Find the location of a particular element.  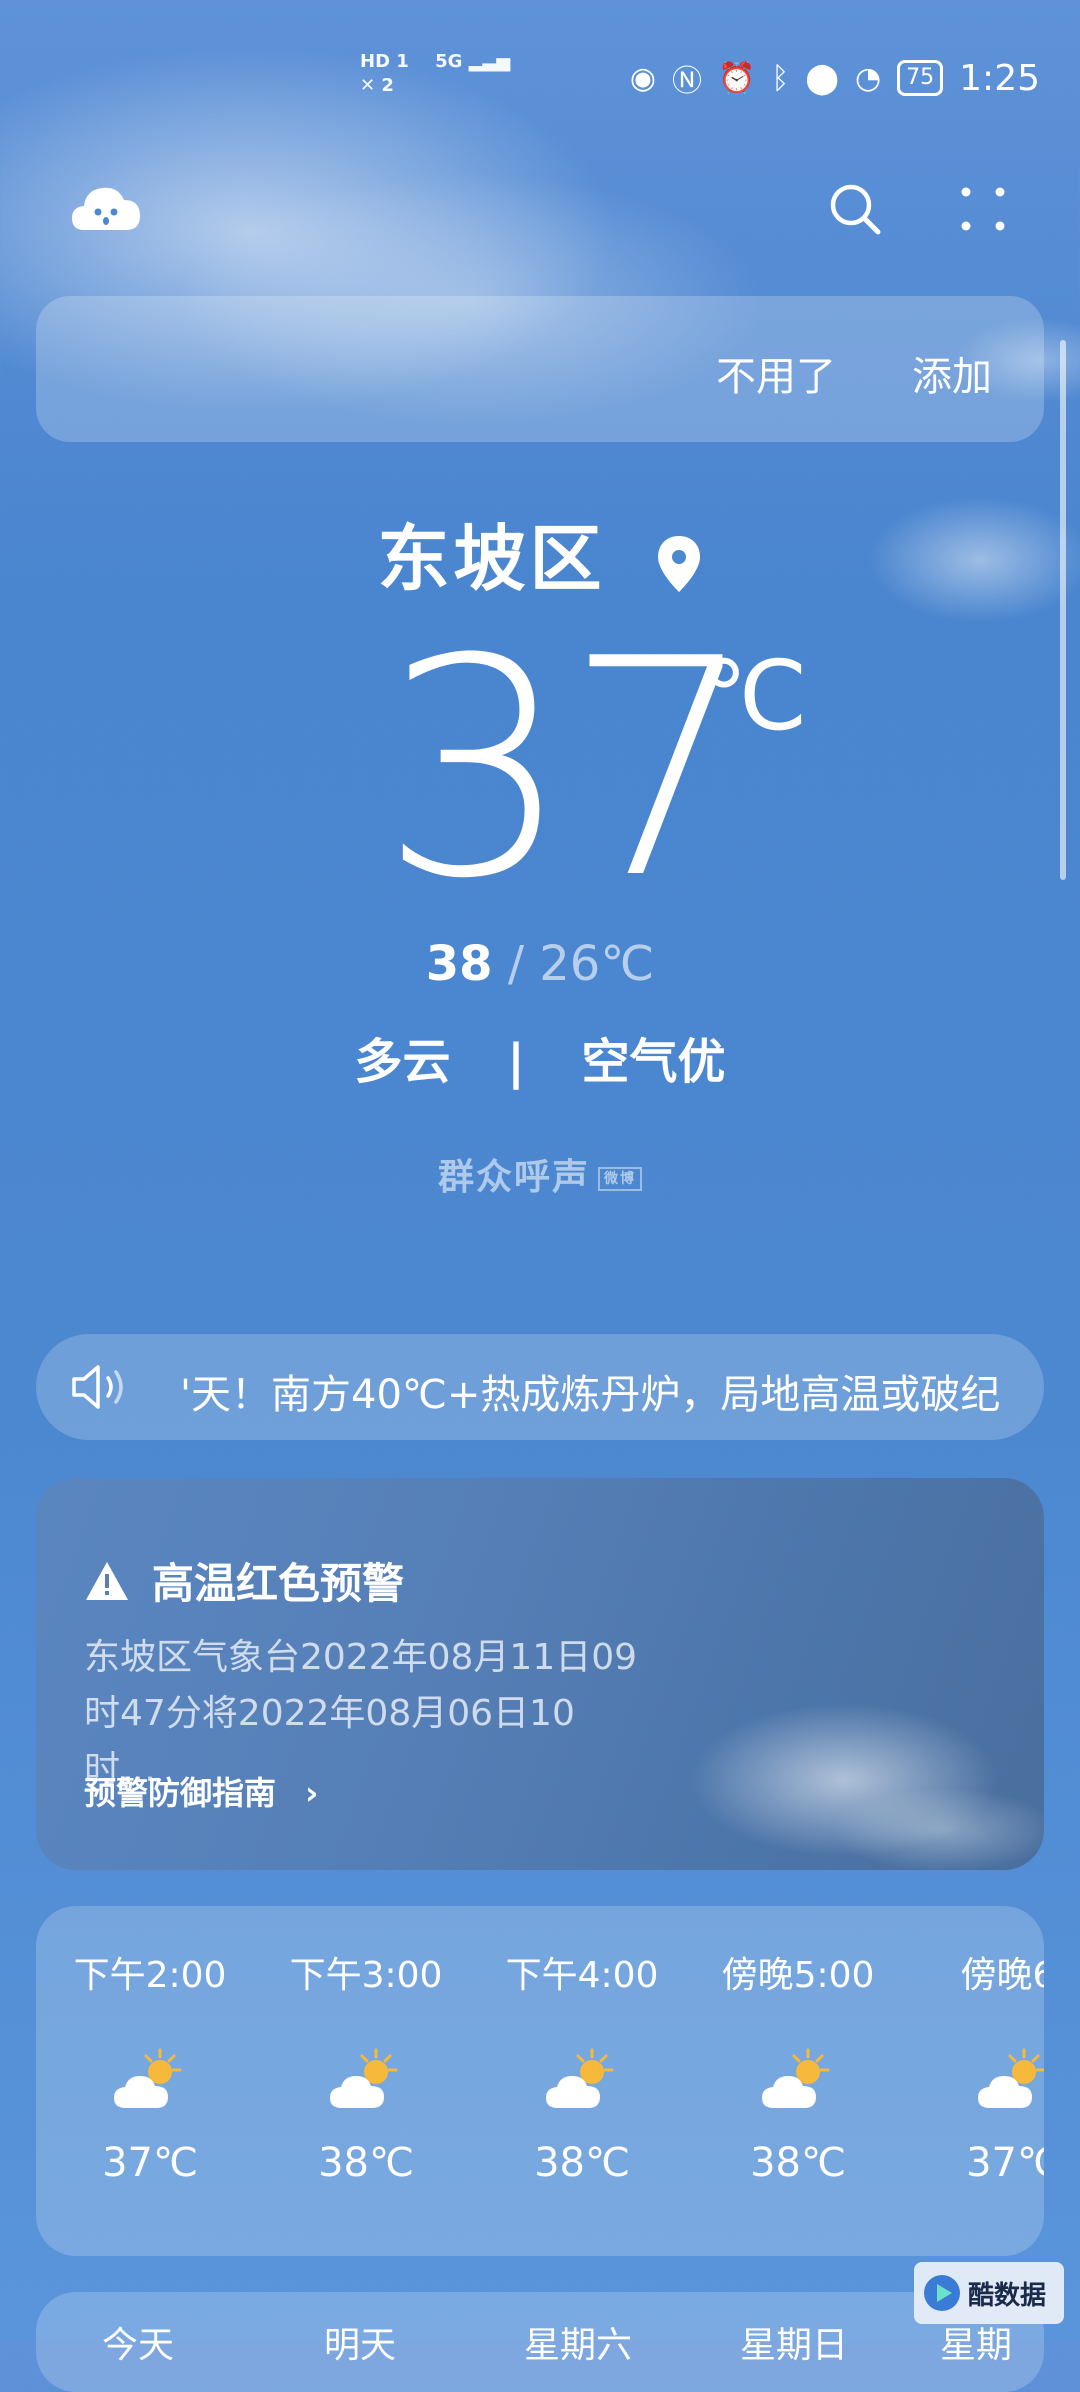

daily-forecast: 今天 明天 星期六 星期日 星期一 is located at coordinates (540, 2342).